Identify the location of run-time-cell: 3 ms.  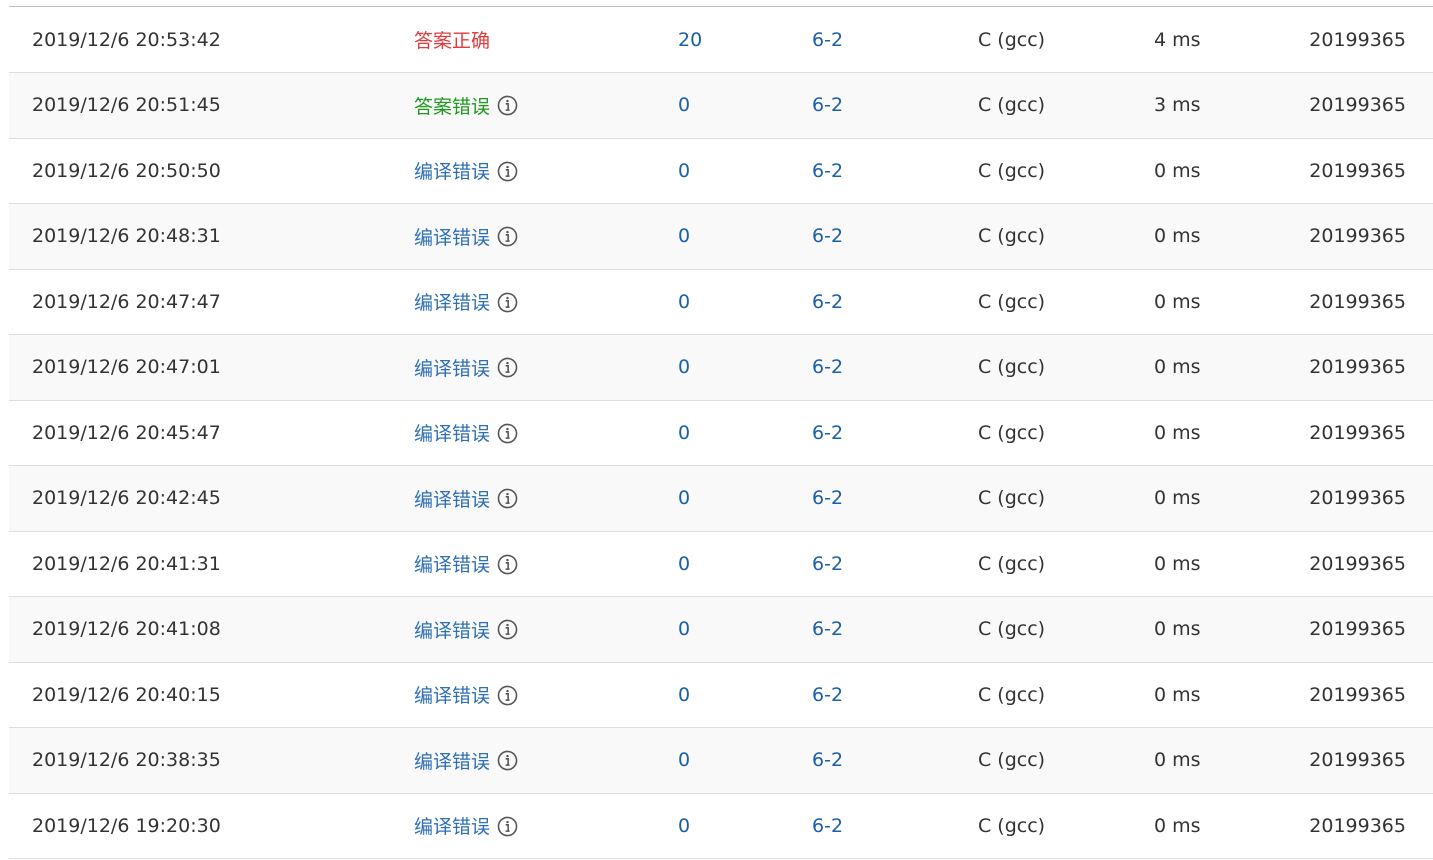
(1177, 105).